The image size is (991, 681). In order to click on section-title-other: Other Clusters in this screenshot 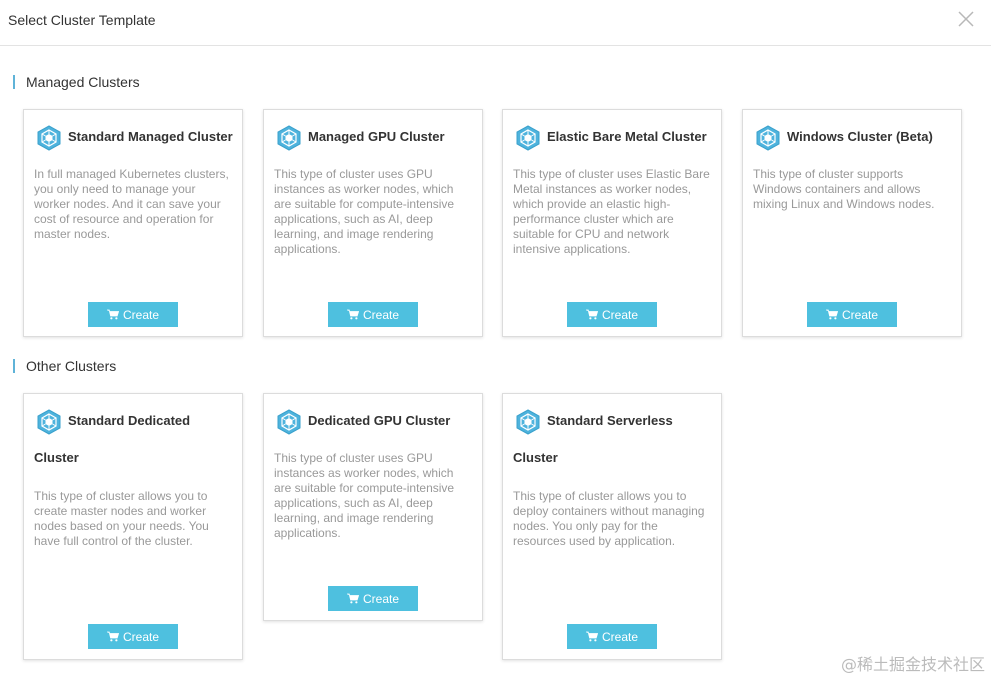, I will do `click(64, 366)`.